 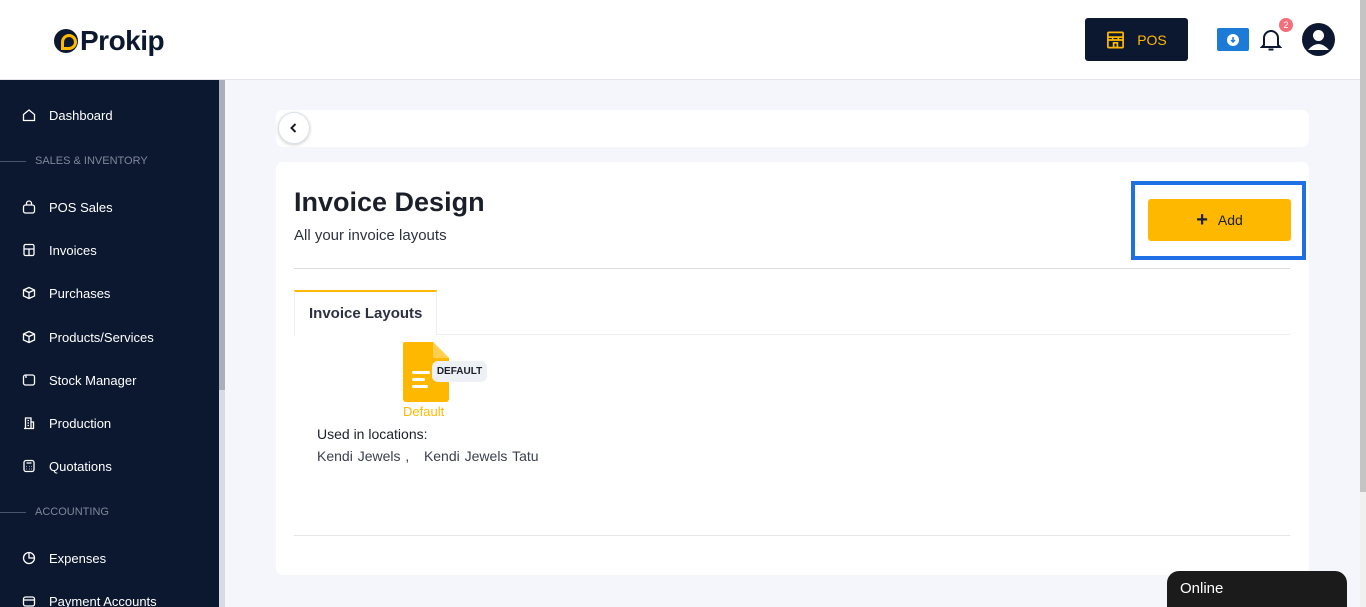 What do you see at coordinates (423, 411) in the screenshot?
I see `layout-name: Default` at bounding box center [423, 411].